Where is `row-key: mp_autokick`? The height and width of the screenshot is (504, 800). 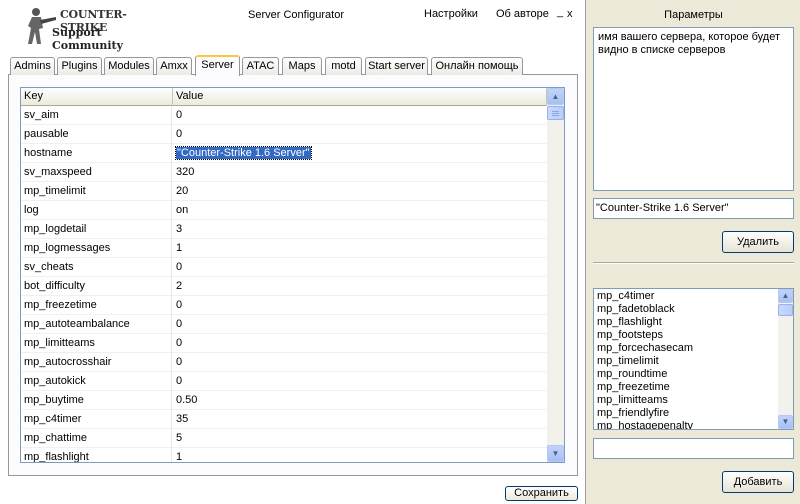 row-key: mp_autokick is located at coordinates (96, 381).